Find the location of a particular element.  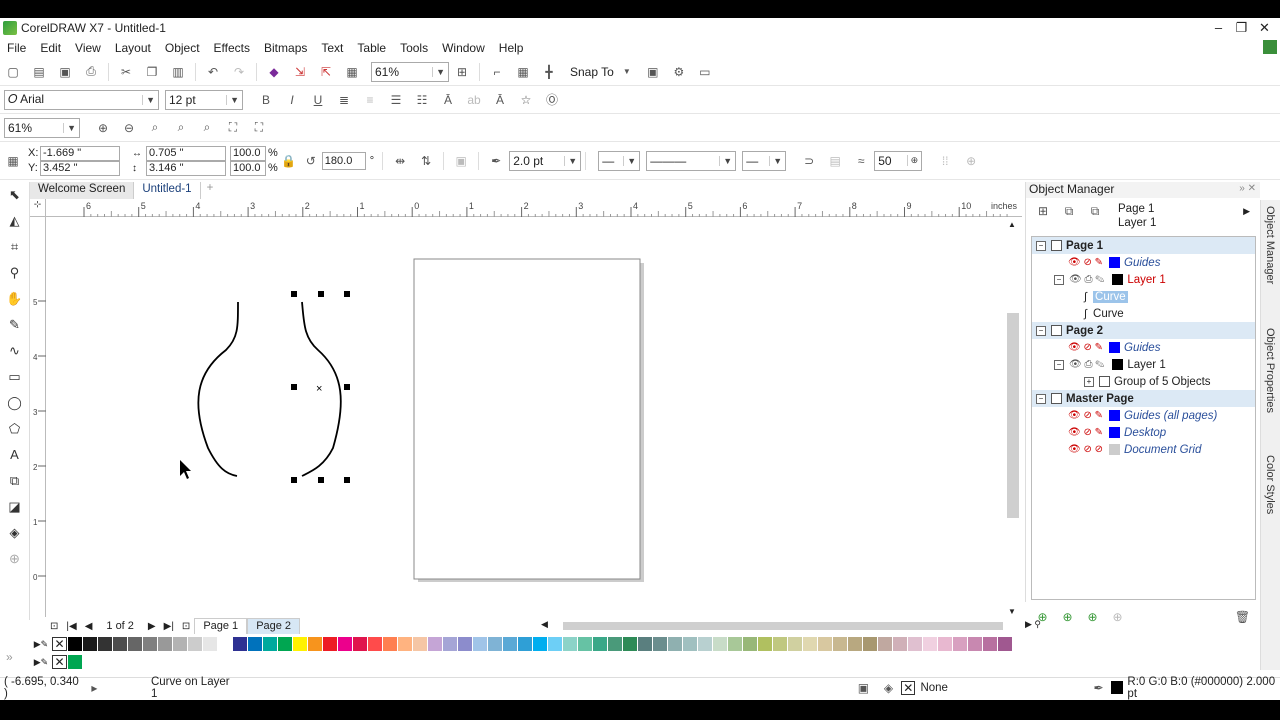

menu-table: Table is located at coordinates (371, 48).